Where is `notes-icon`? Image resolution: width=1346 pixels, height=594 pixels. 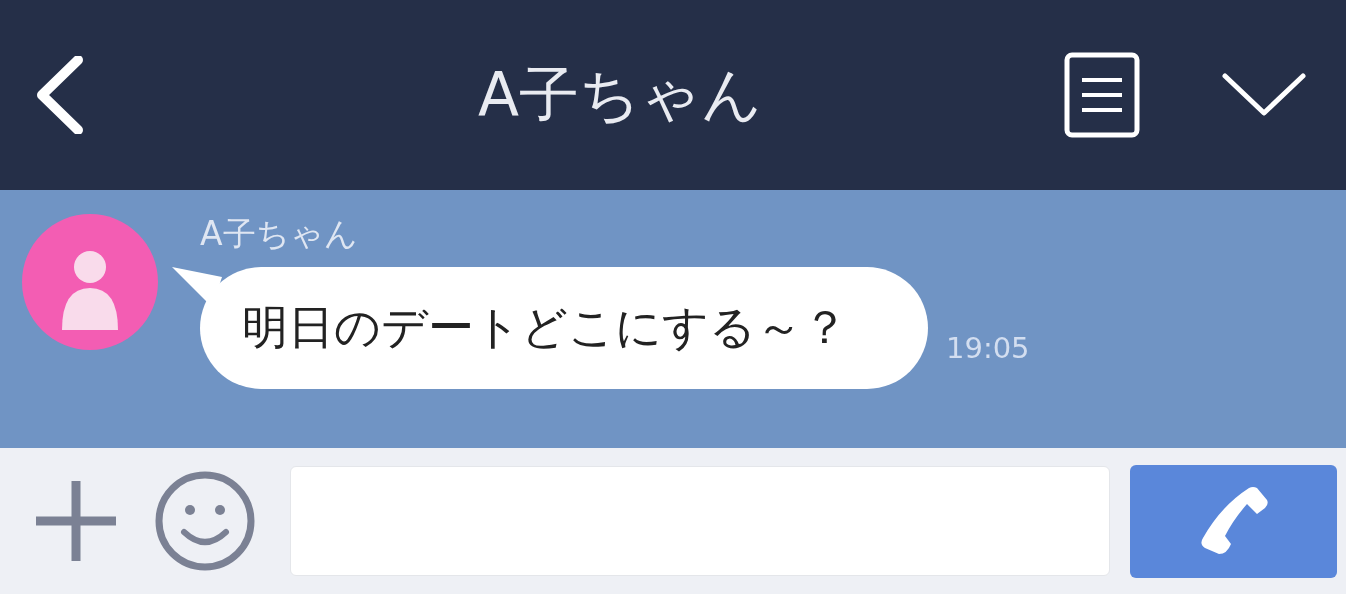
notes-icon is located at coordinates (1102, 95).